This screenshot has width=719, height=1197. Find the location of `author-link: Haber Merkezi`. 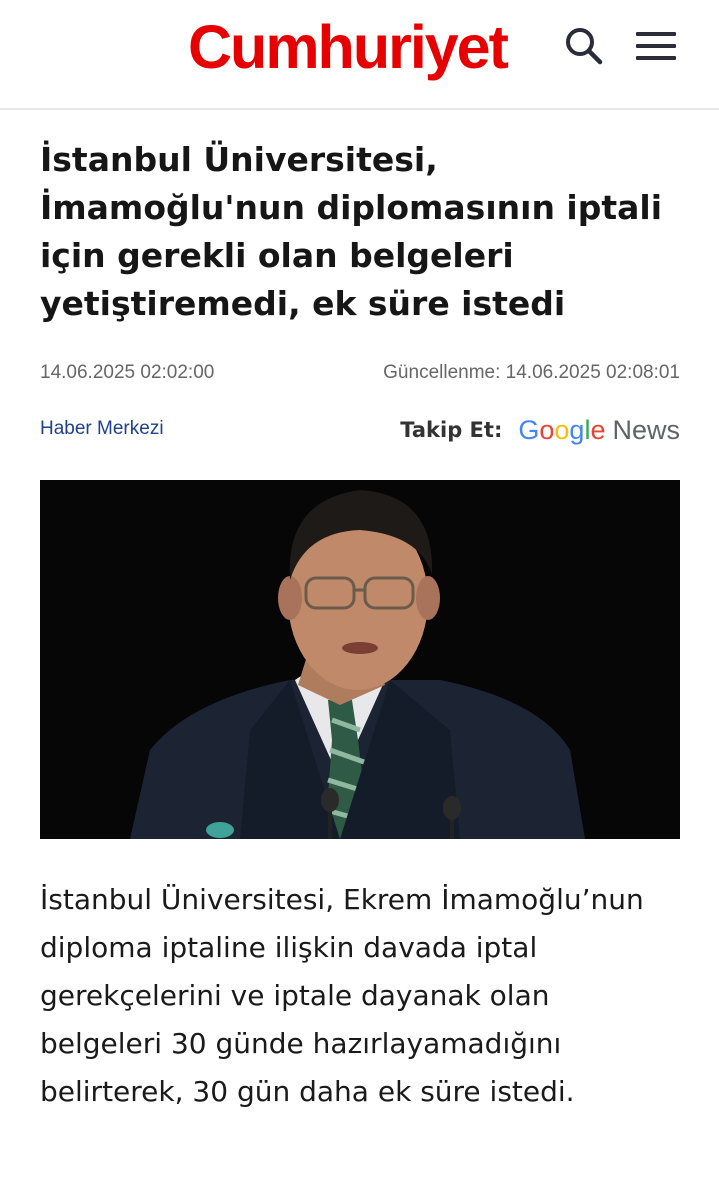

author-link: Haber Merkezi is located at coordinates (102, 429).